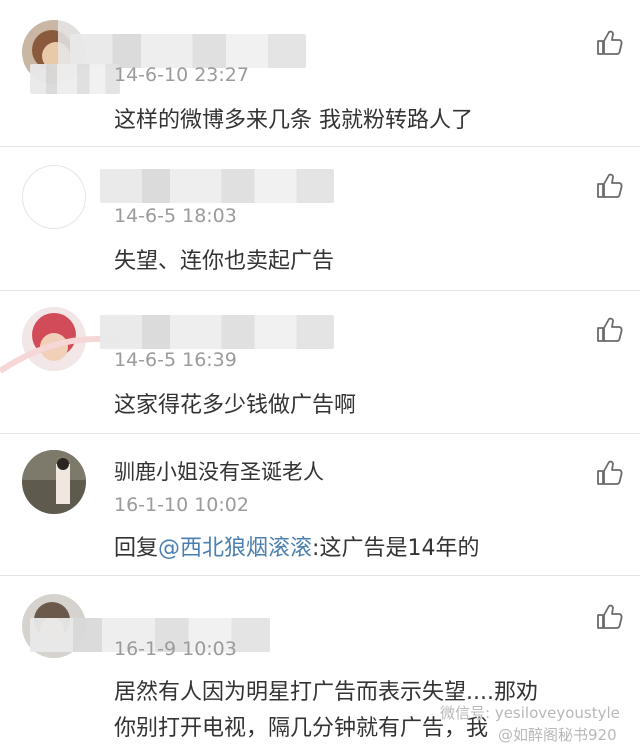 This screenshot has width=640, height=746. Describe the element at coordinates (136, 548) in the screenshot. I see `reply-prefix: 回复` at that location.